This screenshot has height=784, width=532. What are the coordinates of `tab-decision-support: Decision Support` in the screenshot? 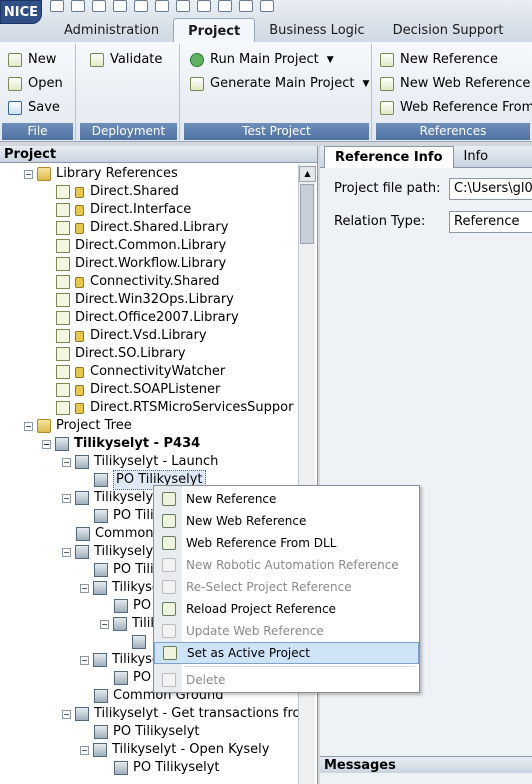 It's located at (448, 30).